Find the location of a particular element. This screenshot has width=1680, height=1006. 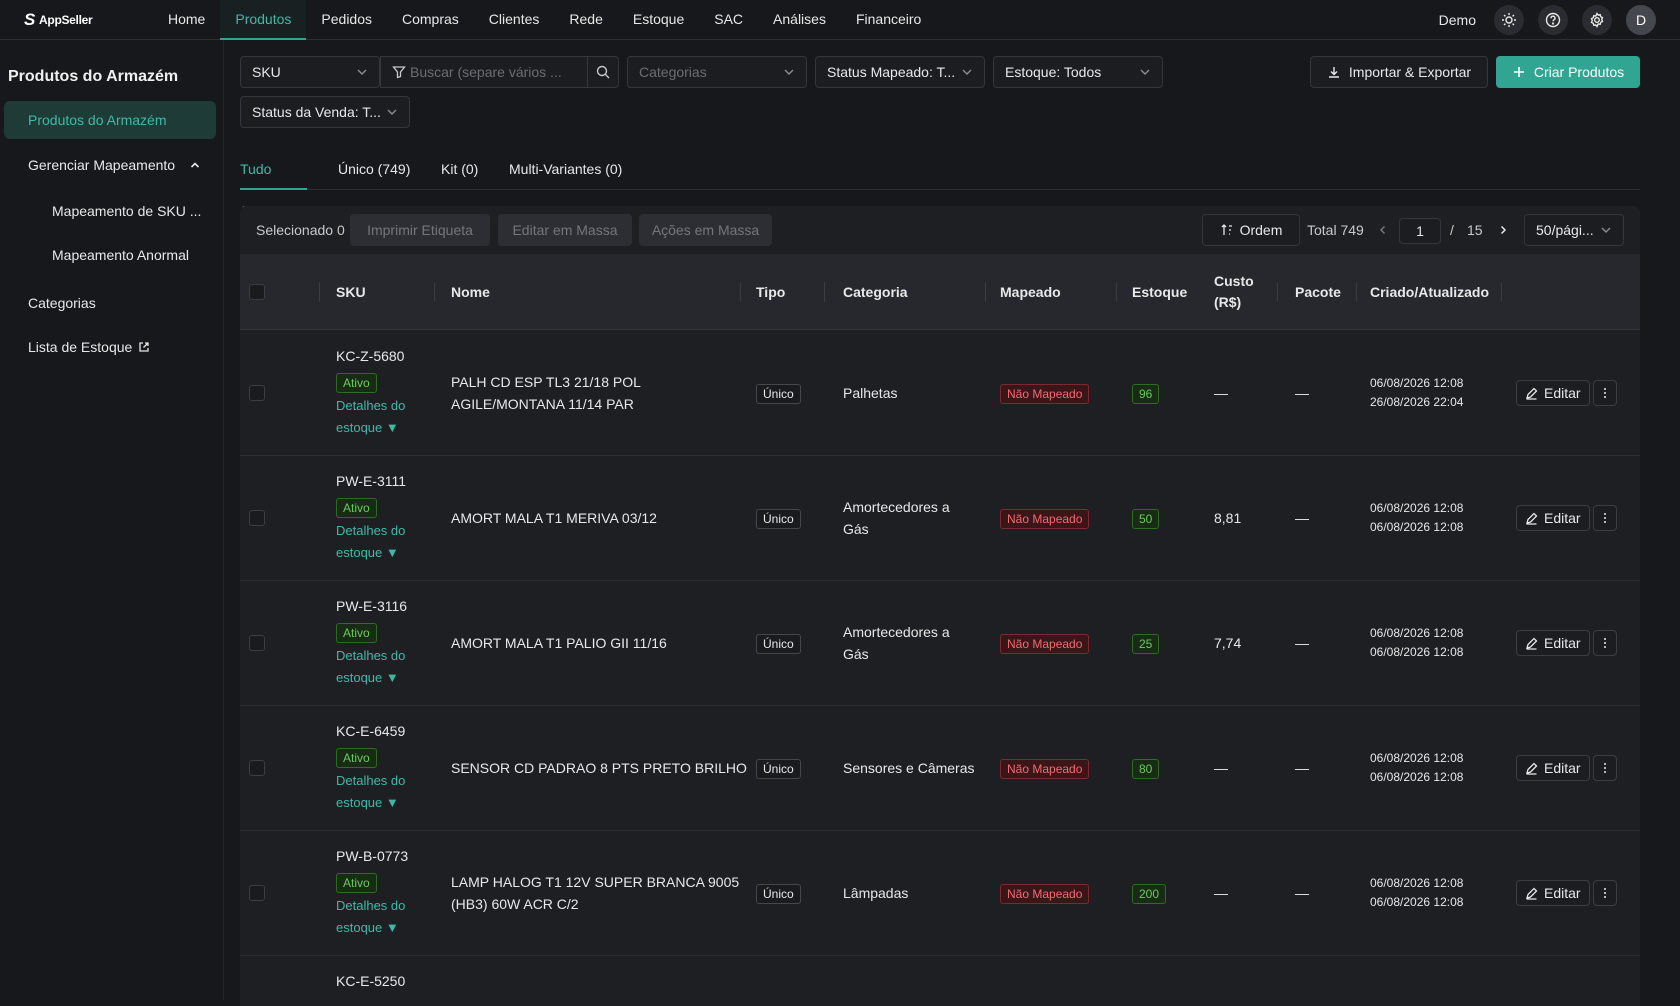

tab-kit: Kit (0) is located at coordinates (459, 169).